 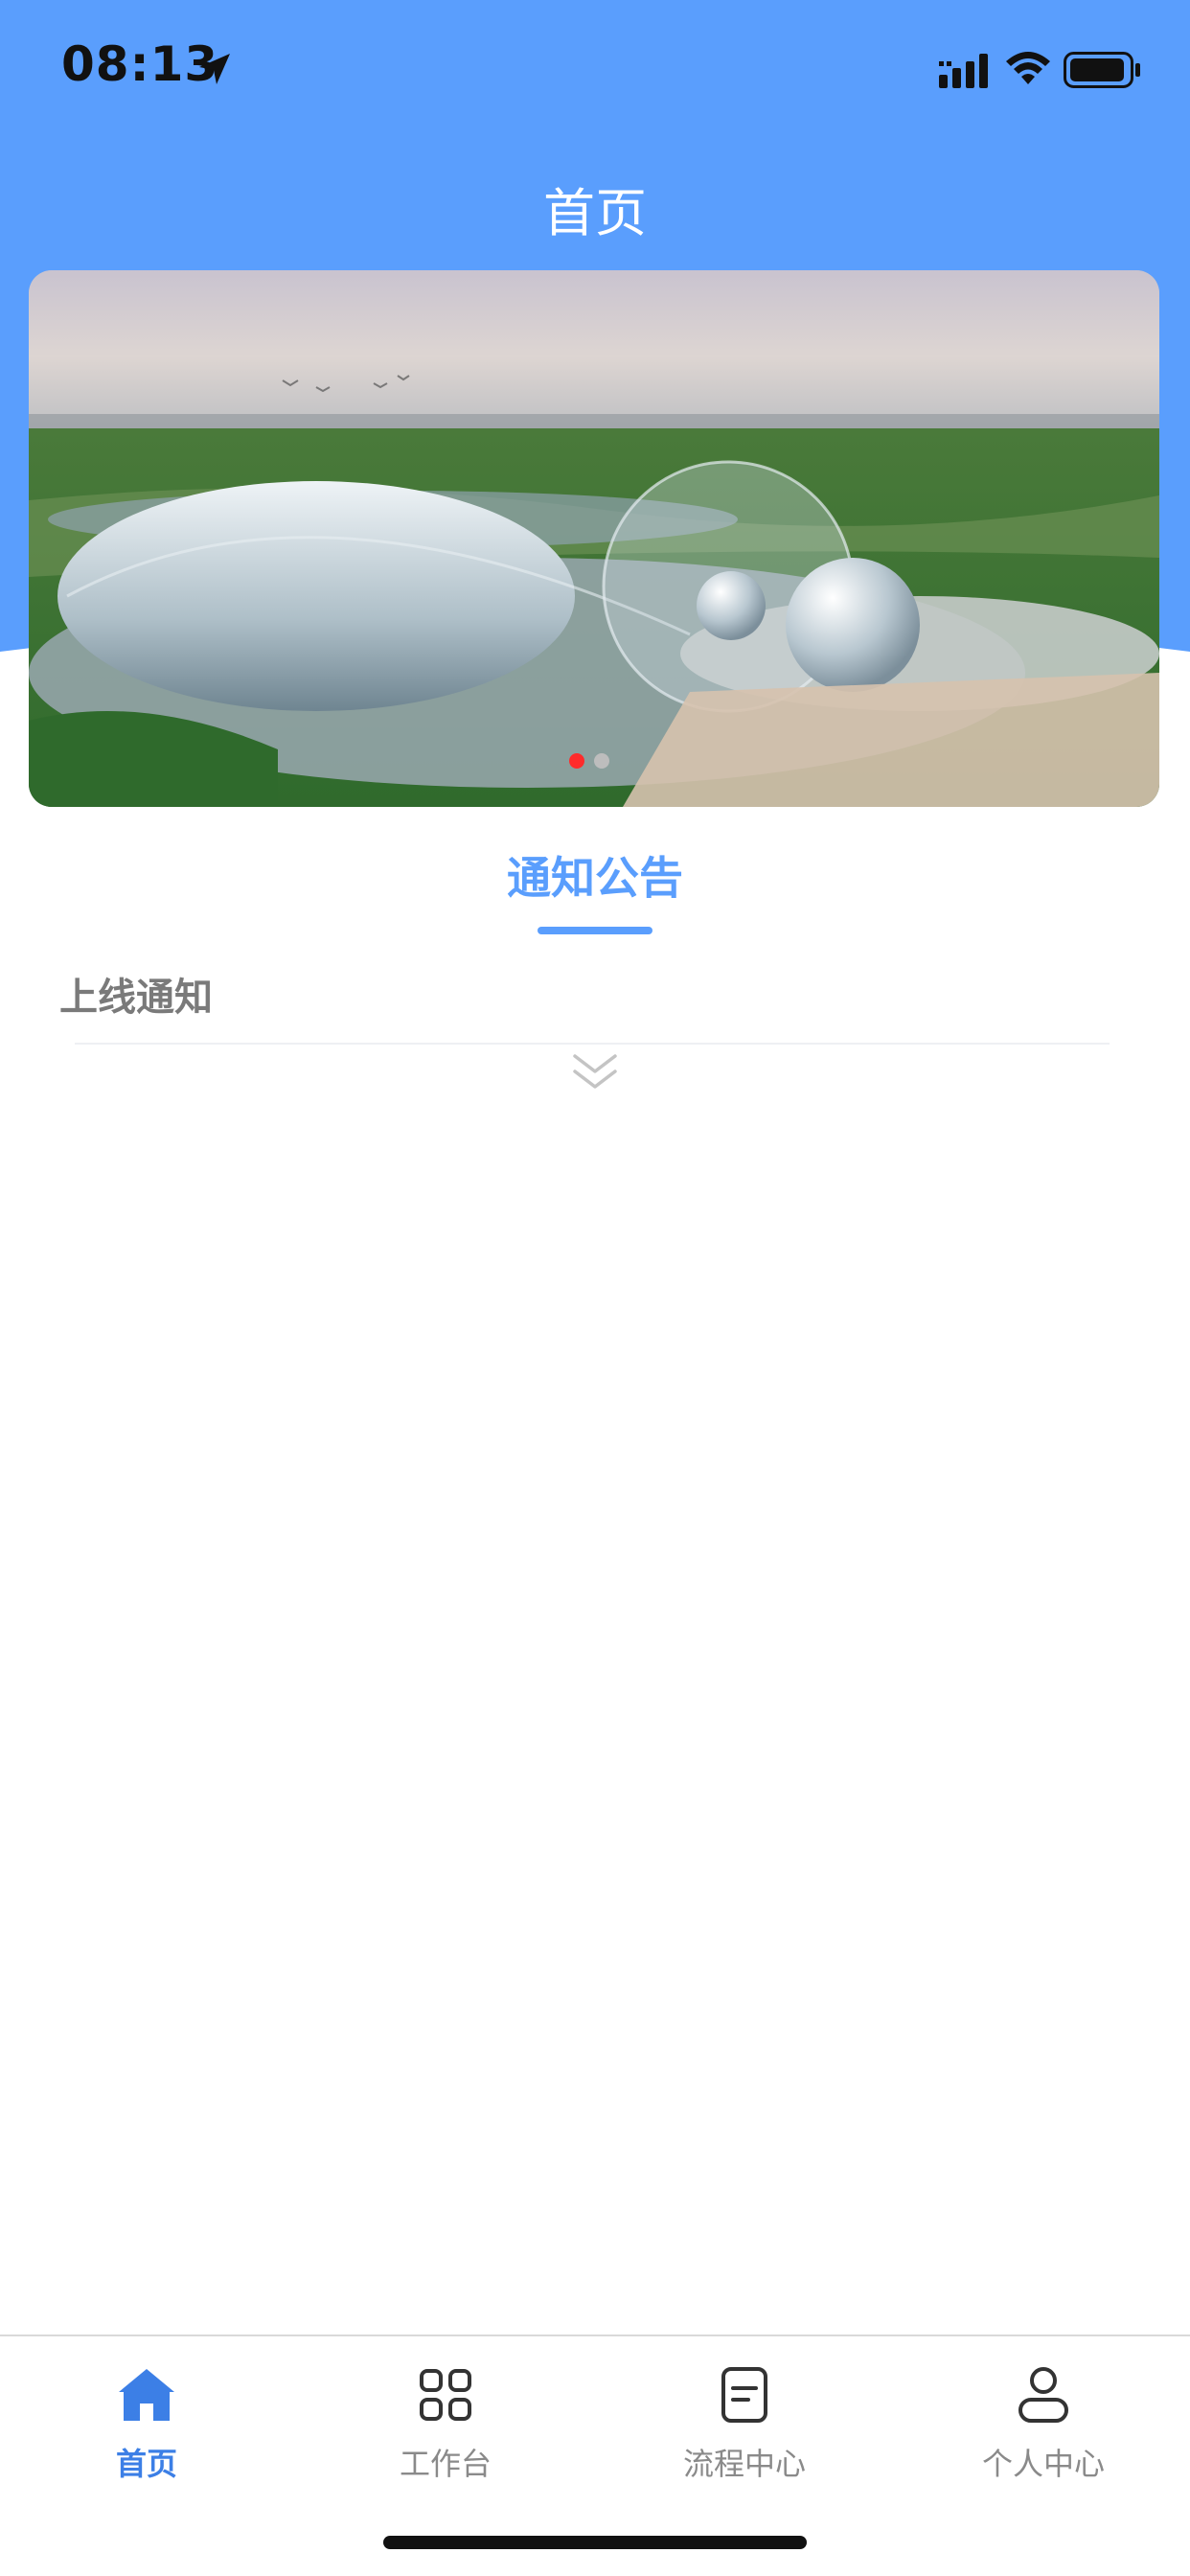 I want to click on notice-list-item: 上线通知, so click(x=136, y=994).